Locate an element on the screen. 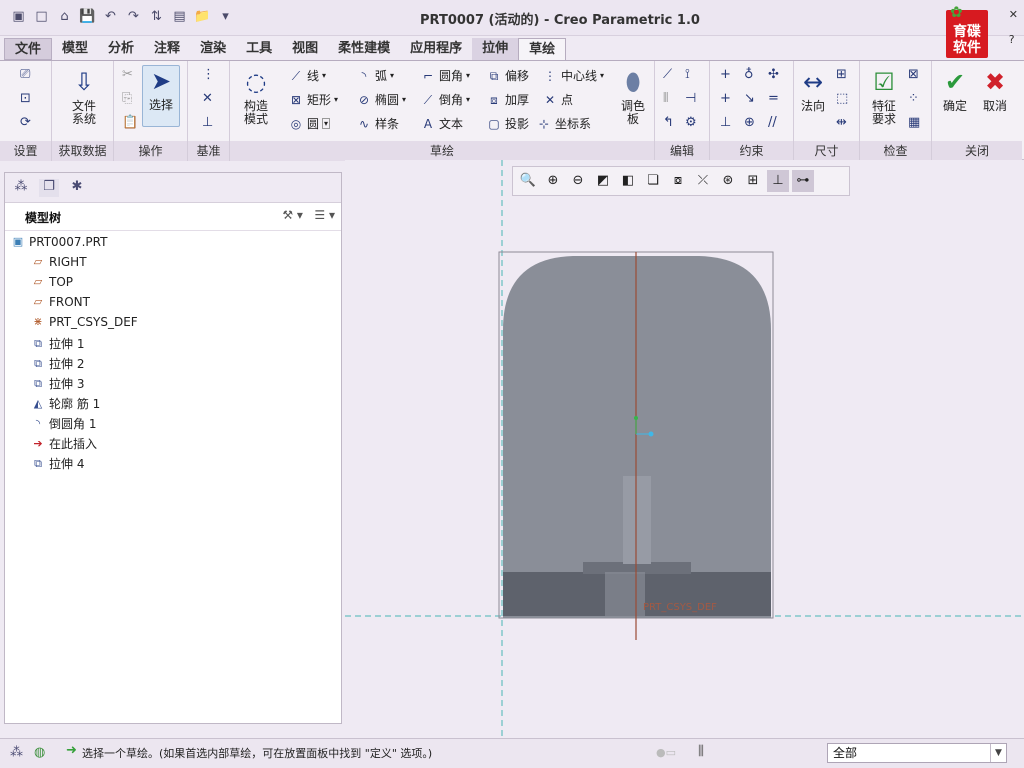  tree-item-round-1: ◝ 倒圆角 1 is located at coordinates (64, 423).